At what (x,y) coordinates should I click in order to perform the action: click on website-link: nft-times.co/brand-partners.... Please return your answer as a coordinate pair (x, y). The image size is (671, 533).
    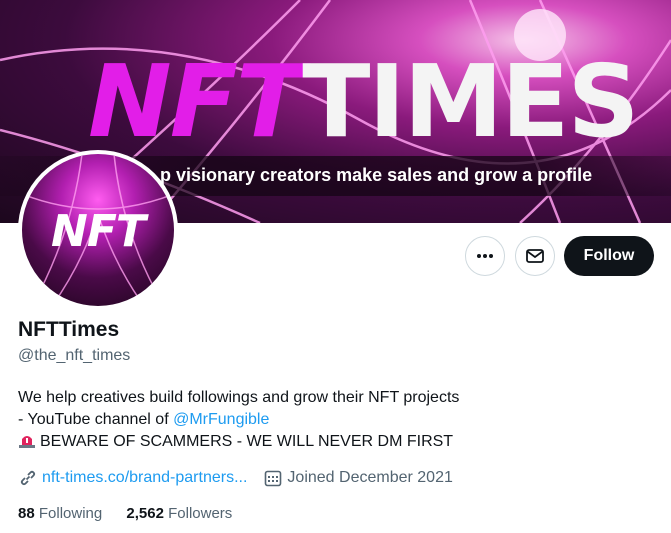
    Looking at the image, I should click on (144, 478).